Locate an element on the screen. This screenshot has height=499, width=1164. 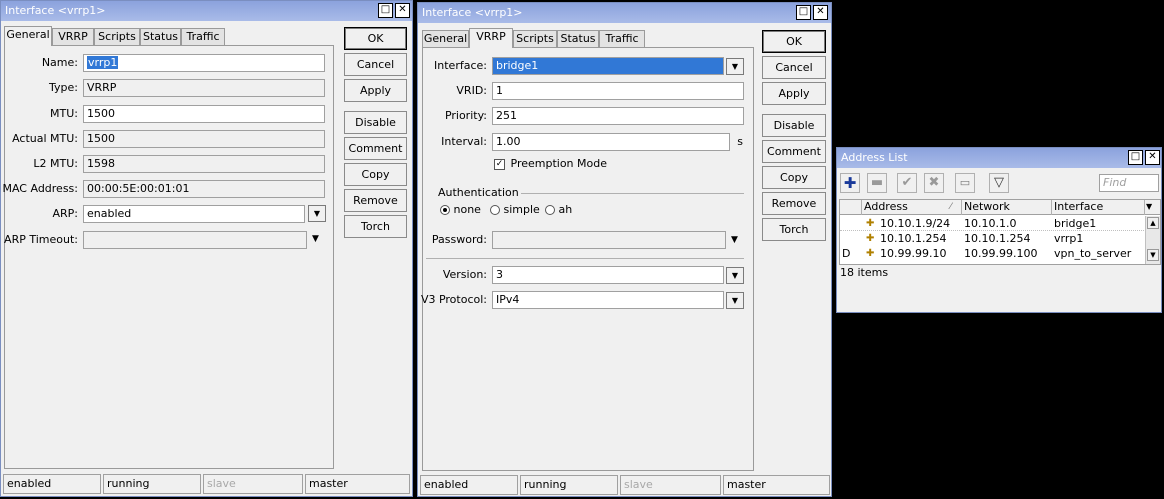
scroll-down-icon: ▼ is located at coordinates (1153, 255).